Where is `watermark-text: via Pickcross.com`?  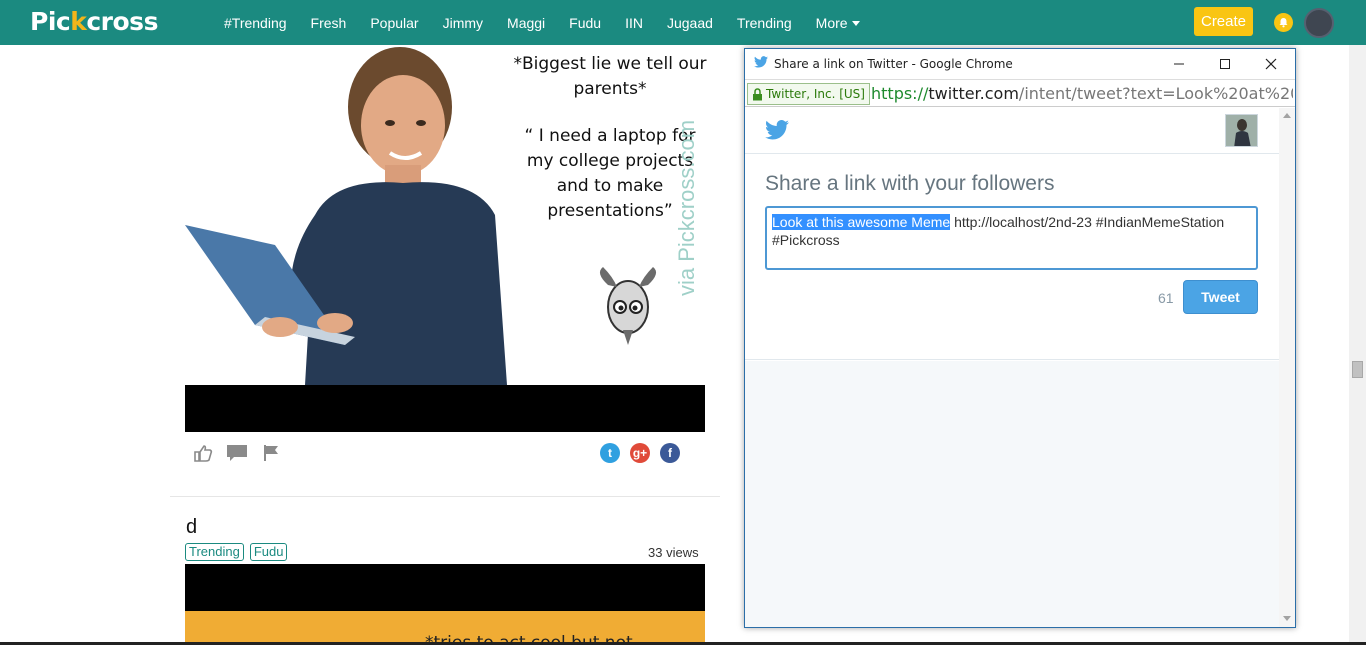
watermark-text: via Pickcross.com is located at coordinates (686, 208).